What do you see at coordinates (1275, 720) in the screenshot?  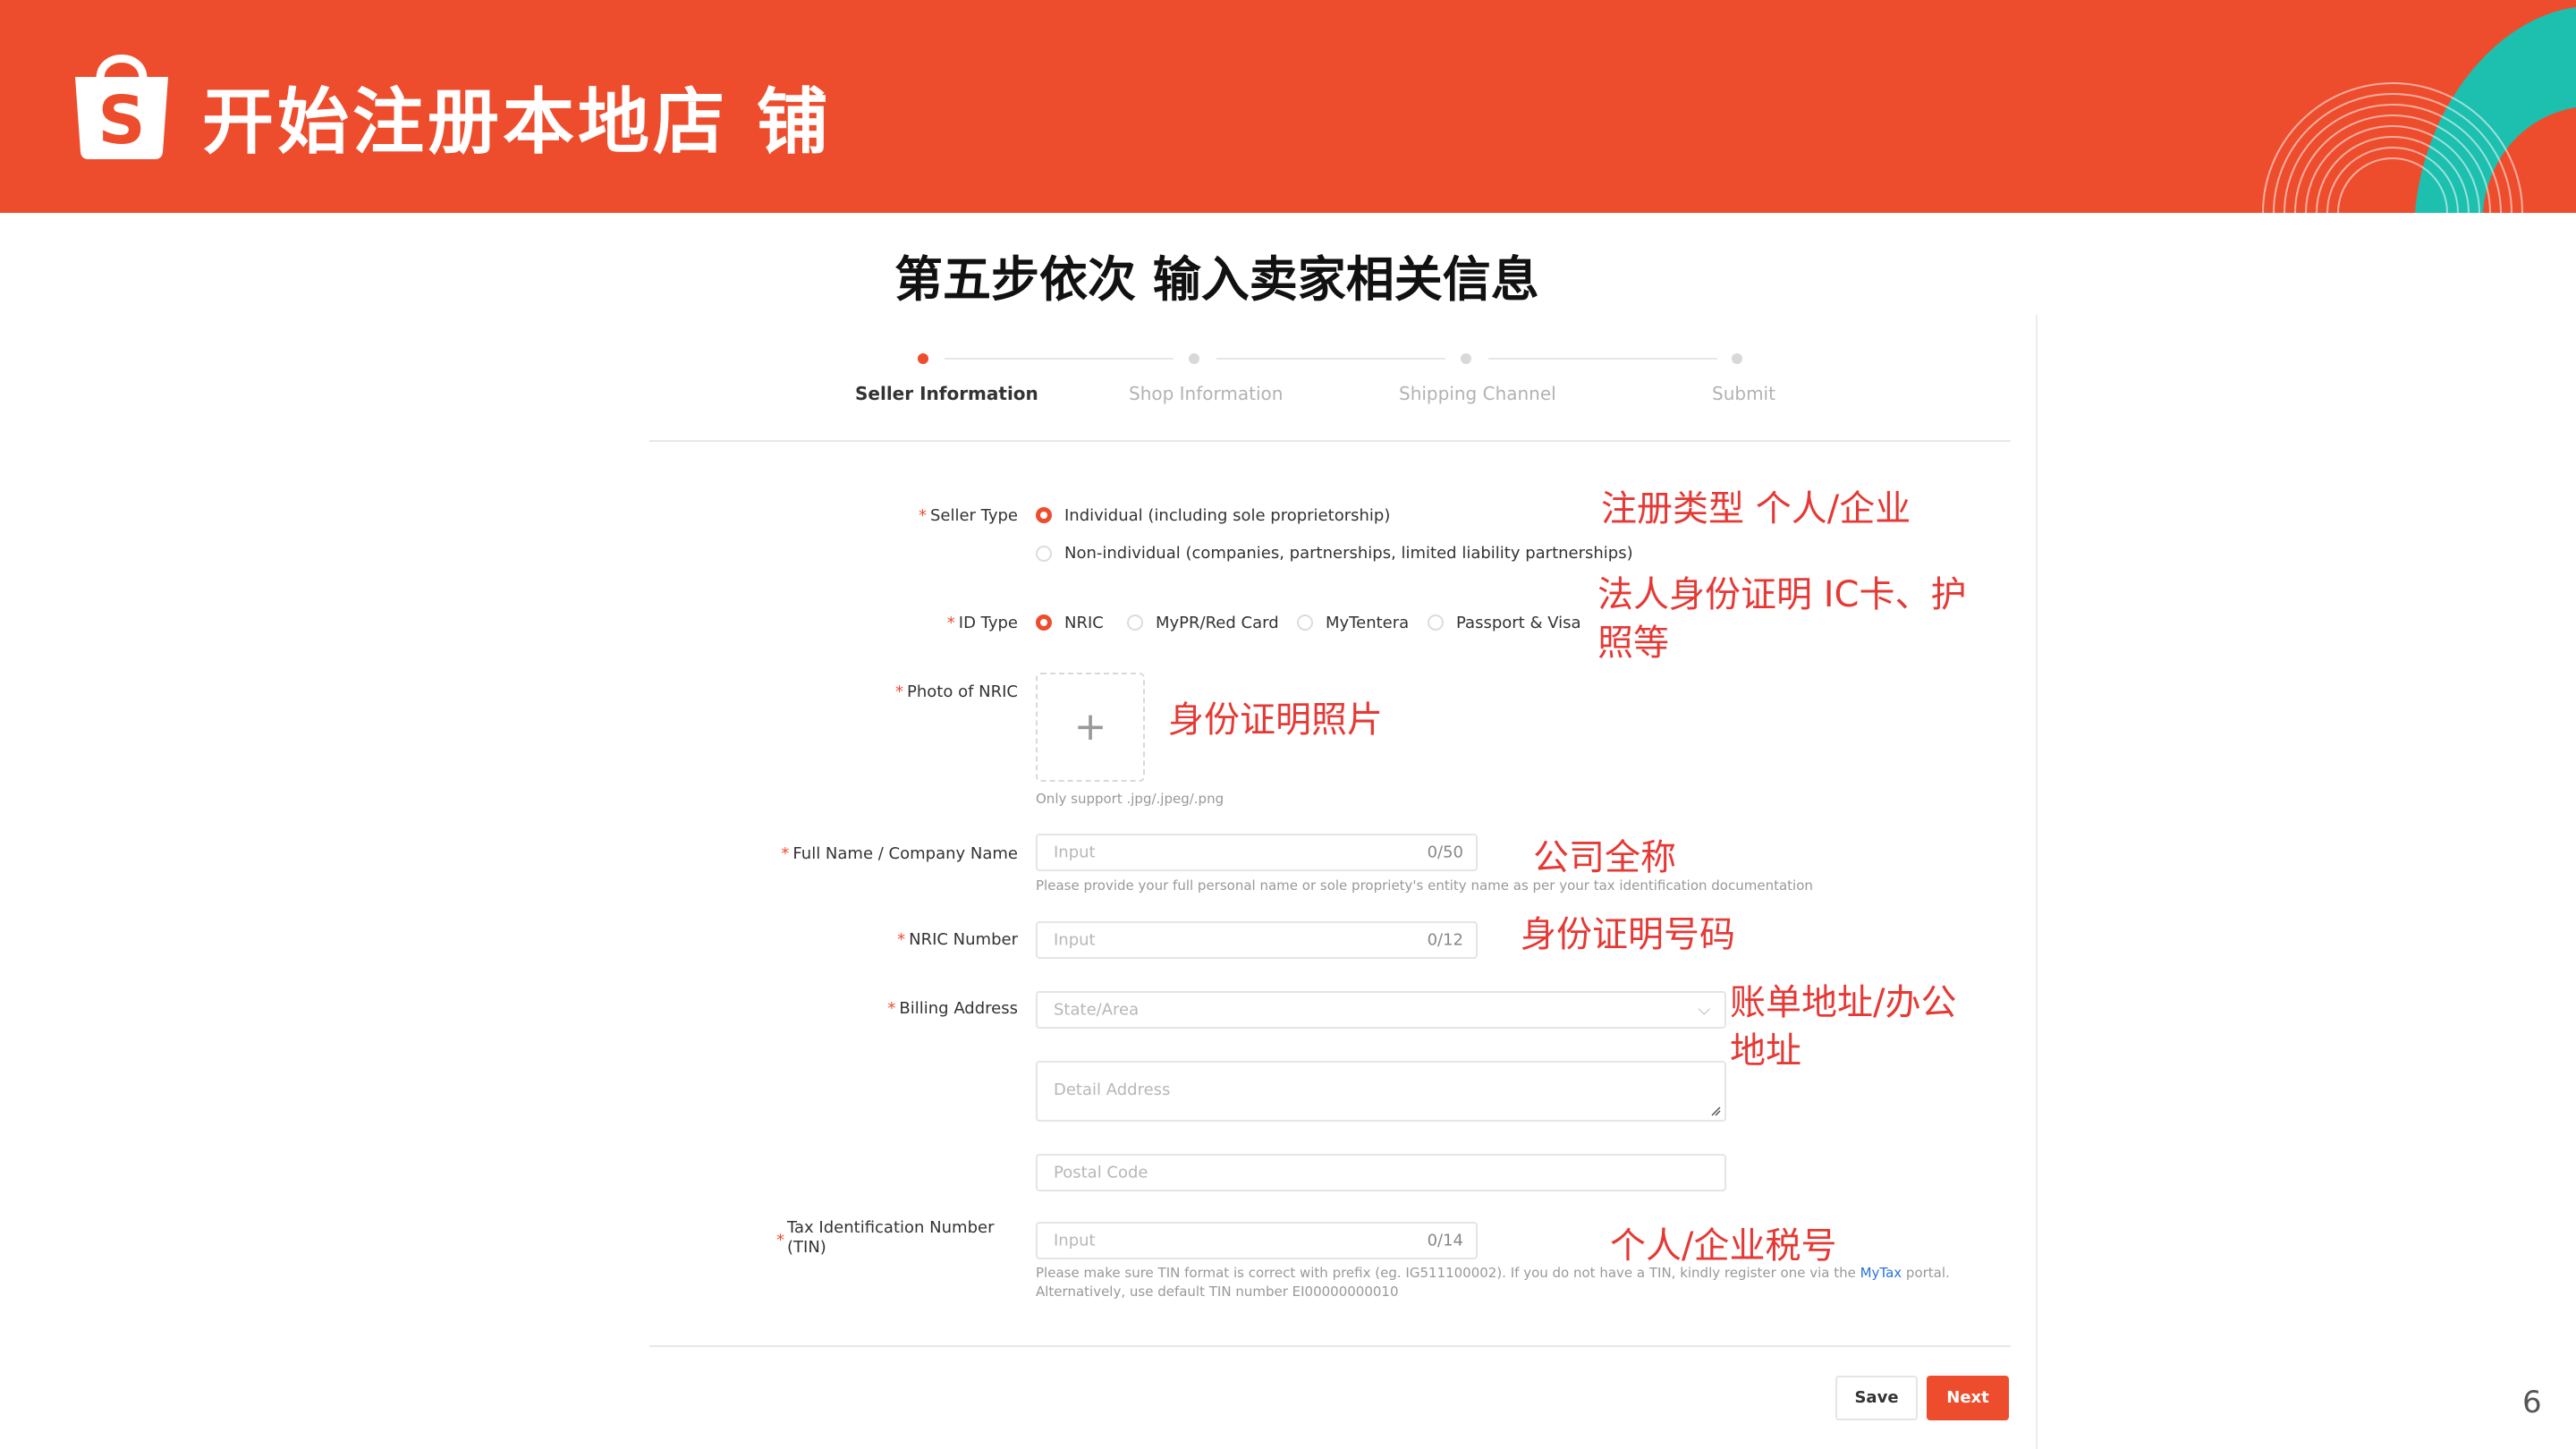 I see `annotation-photo: 身份证明照片` at bounding box center [1275, 720].